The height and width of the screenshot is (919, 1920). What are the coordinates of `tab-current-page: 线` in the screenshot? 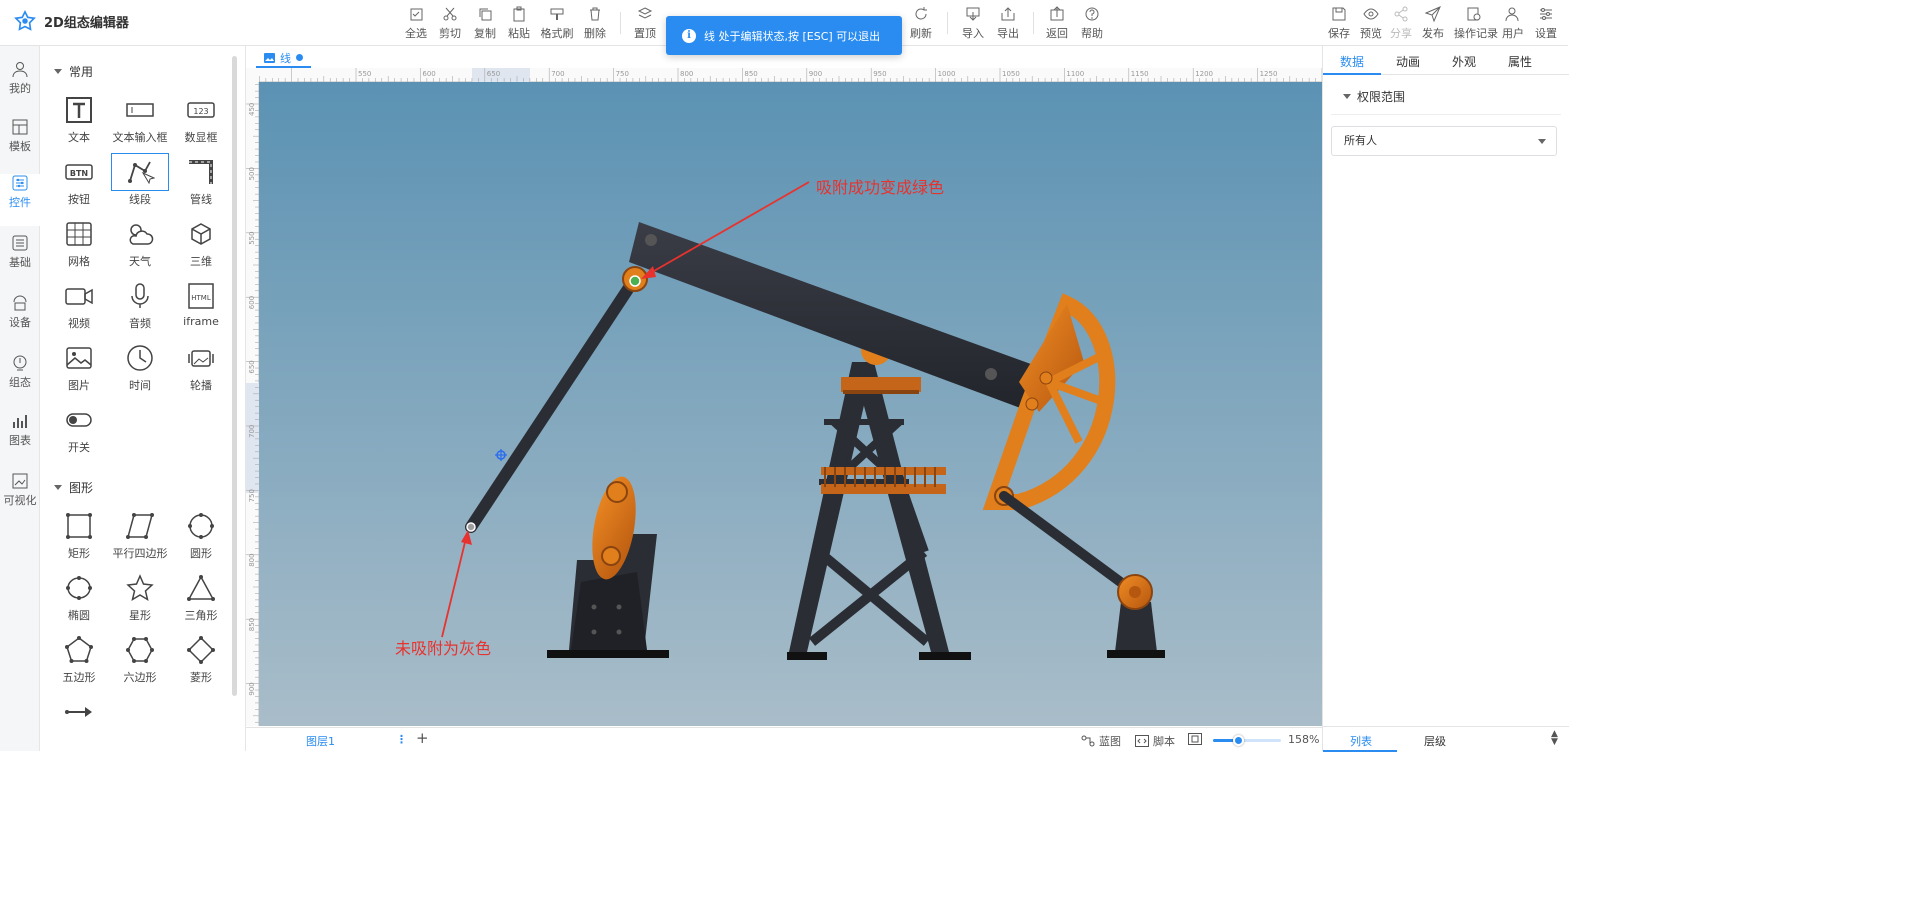 It's located at (283, 58).